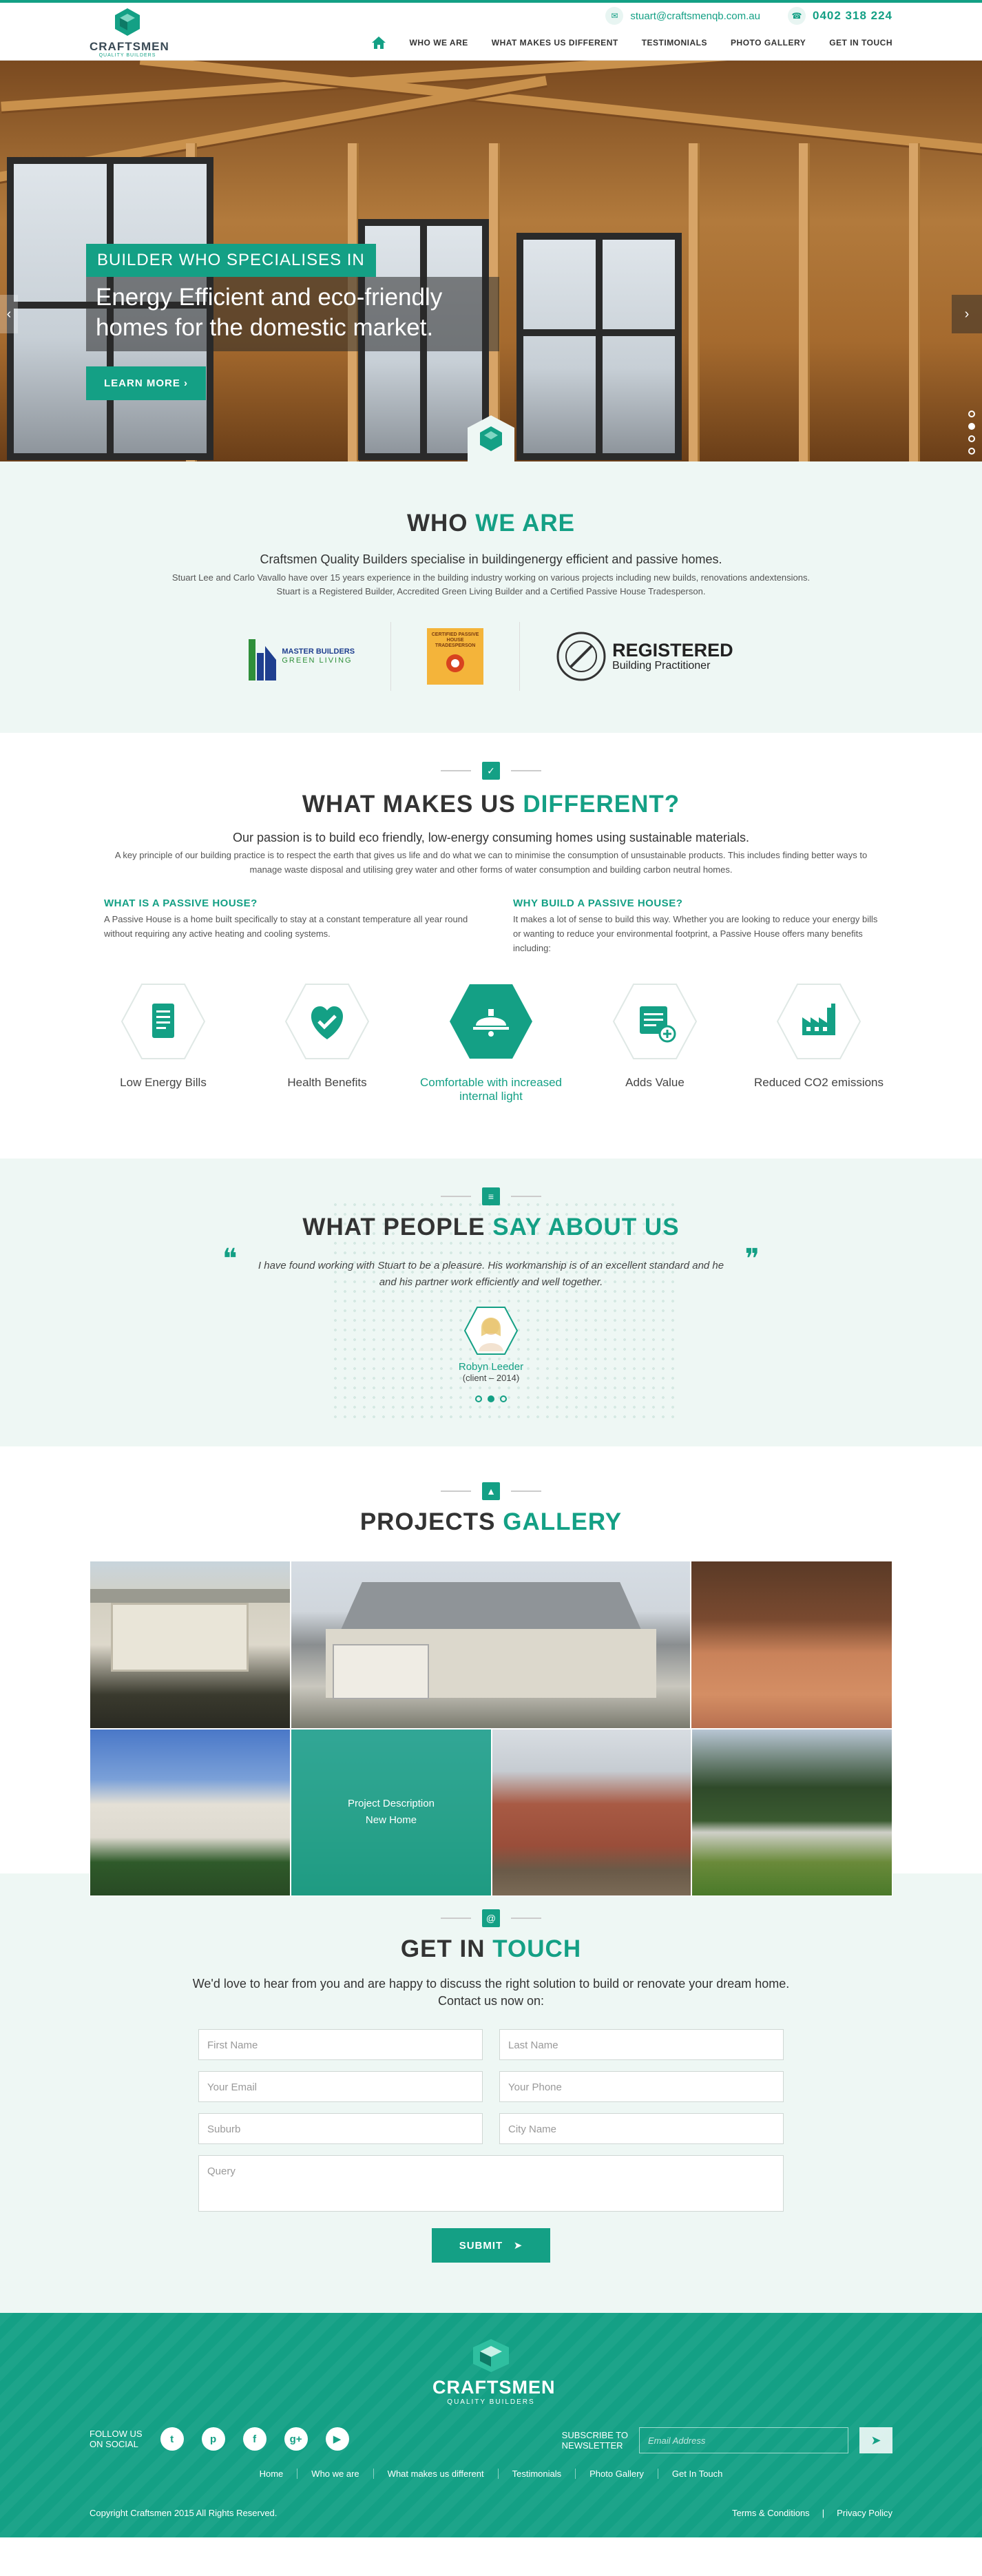 The image size is (982, 2576). What do you see at coordinates (791, 1812) in the screenshot?
I see `gallery-photo-country-home` at bounding box center [791, 1812].